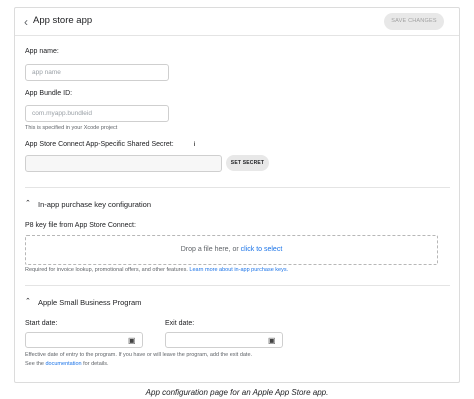 The width and height of the screenshot is (474, 399). What do you see at coordinates (224, 340) in the screenshot?
I see `exit-date-input: ▣` at bounding box center [224, 340].